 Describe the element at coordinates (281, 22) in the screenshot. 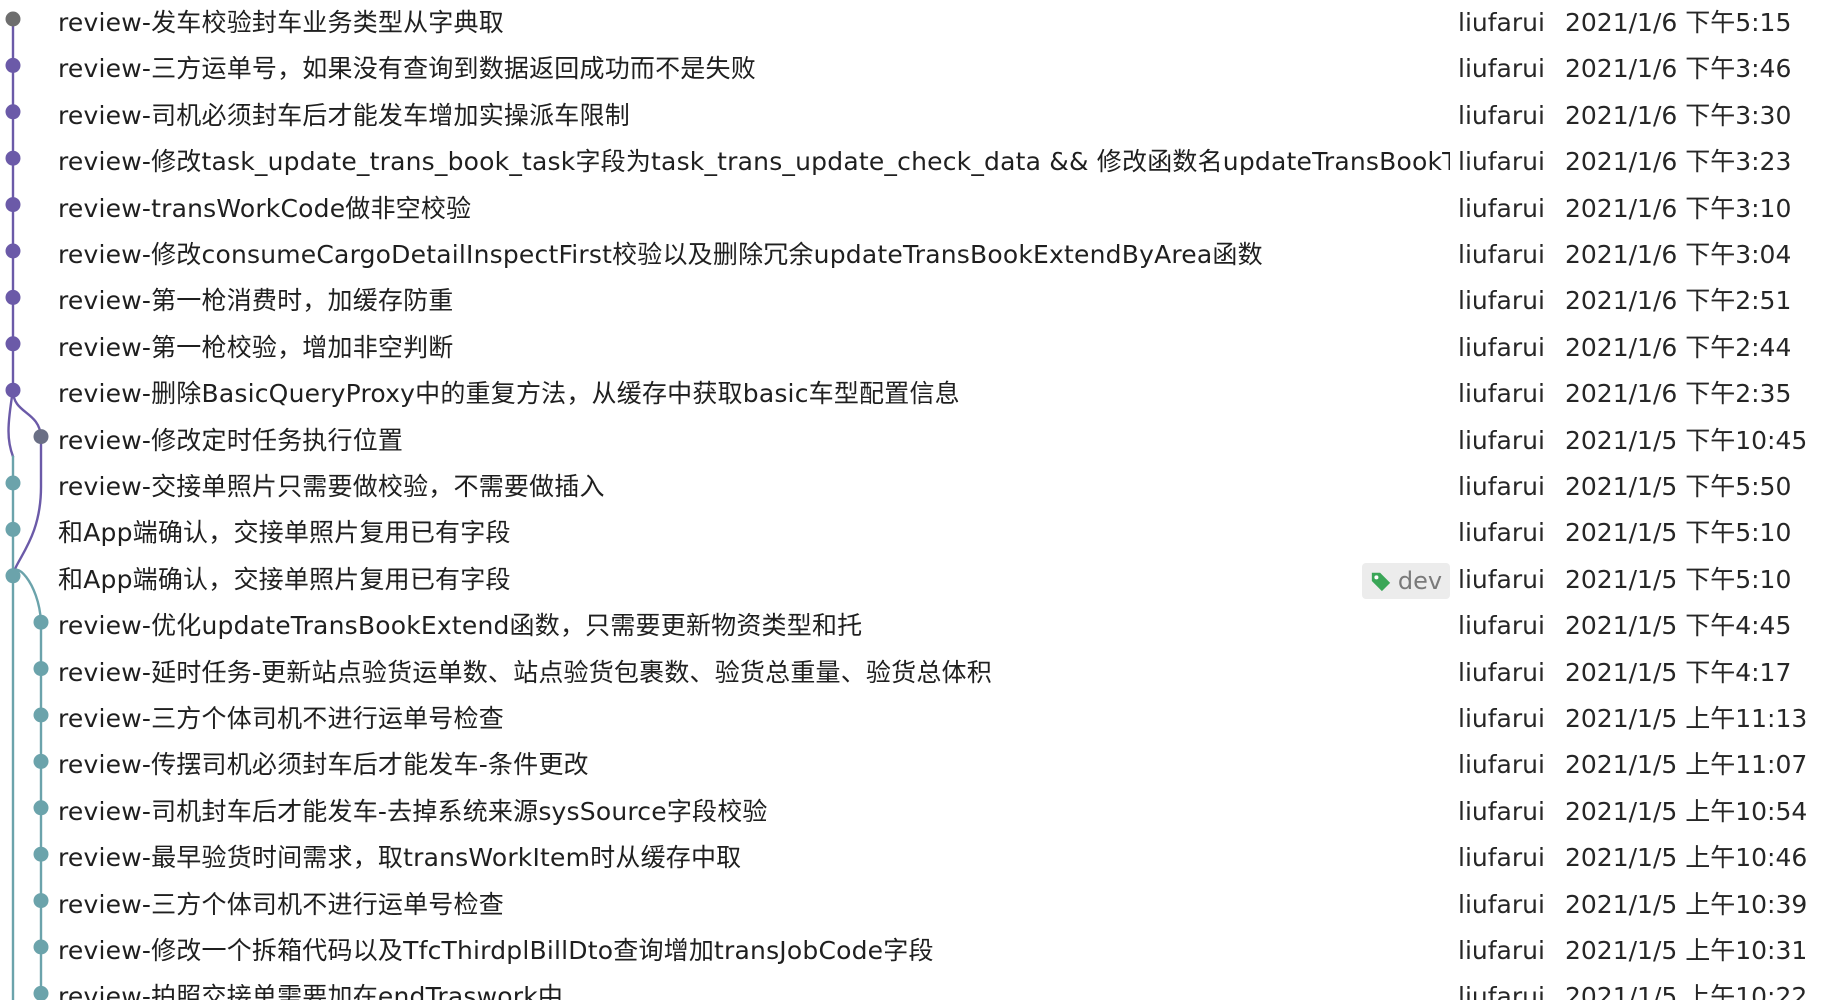

I see `commit-message: review-发车校验封车业务类型从字典取` at that location.